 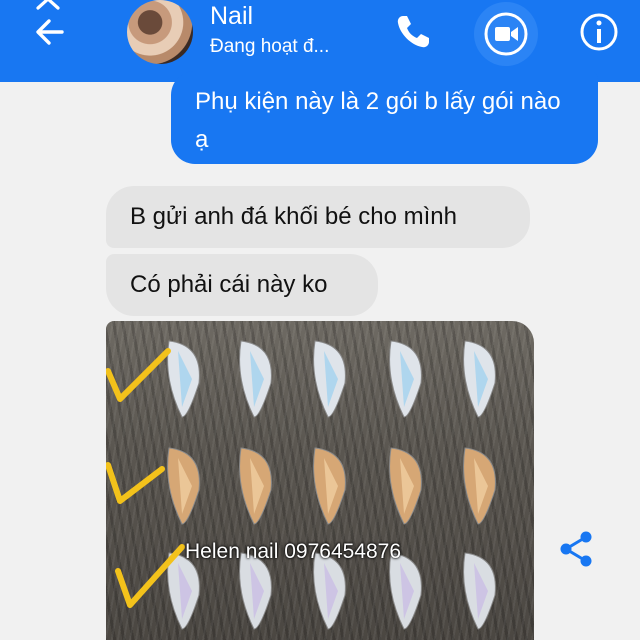 I want to click on share-icon, so click(x=577, y=549).